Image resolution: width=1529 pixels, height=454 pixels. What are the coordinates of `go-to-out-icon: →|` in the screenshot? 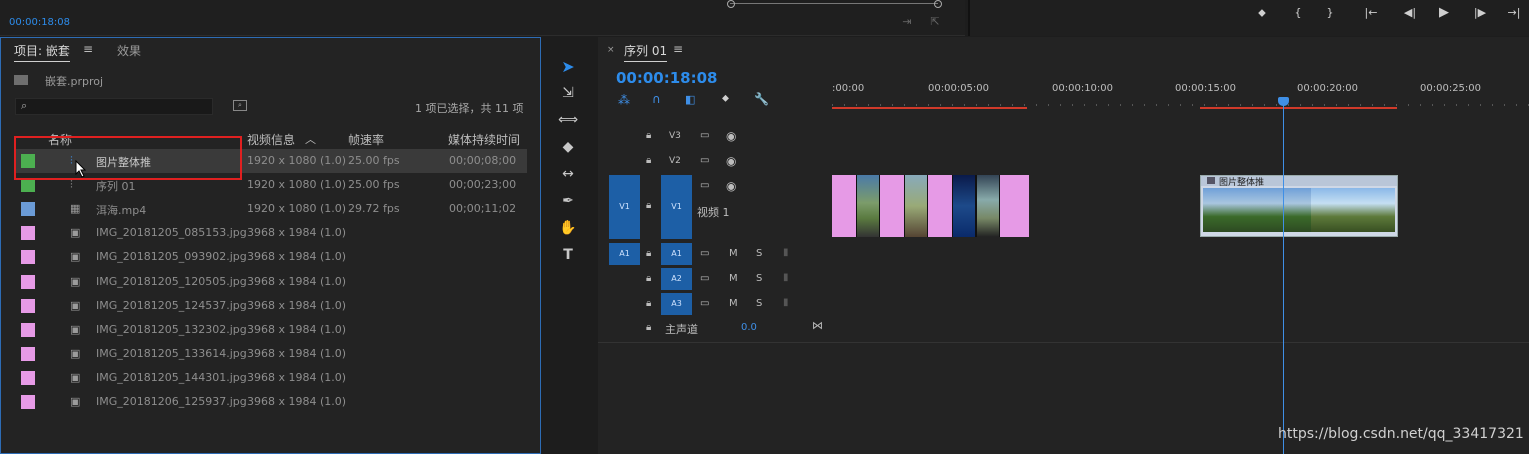 It's located at (1514, 13).